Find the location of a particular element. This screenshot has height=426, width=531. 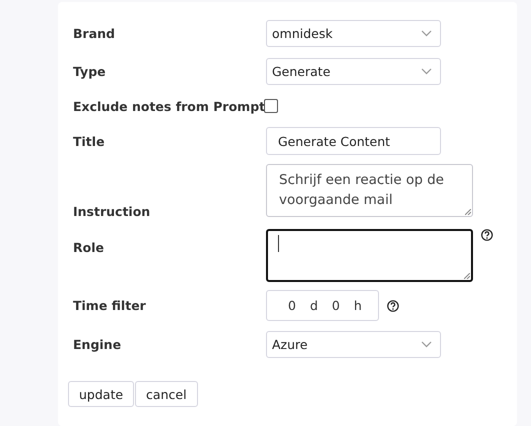

checkbox is located at coordinates (271, 106).